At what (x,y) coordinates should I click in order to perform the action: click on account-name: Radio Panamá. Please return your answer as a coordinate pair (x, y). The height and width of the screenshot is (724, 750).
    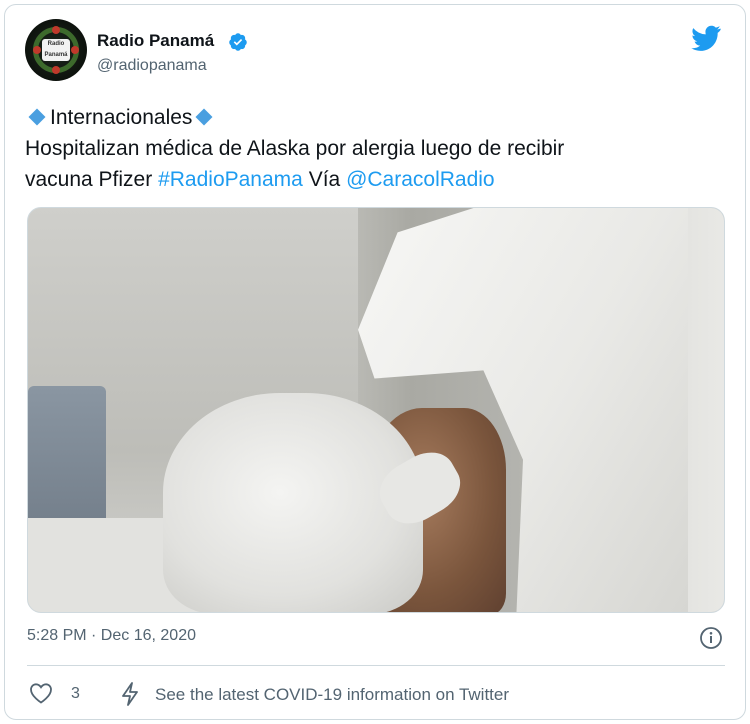
    Looking at the image, I should click on (155, 41).